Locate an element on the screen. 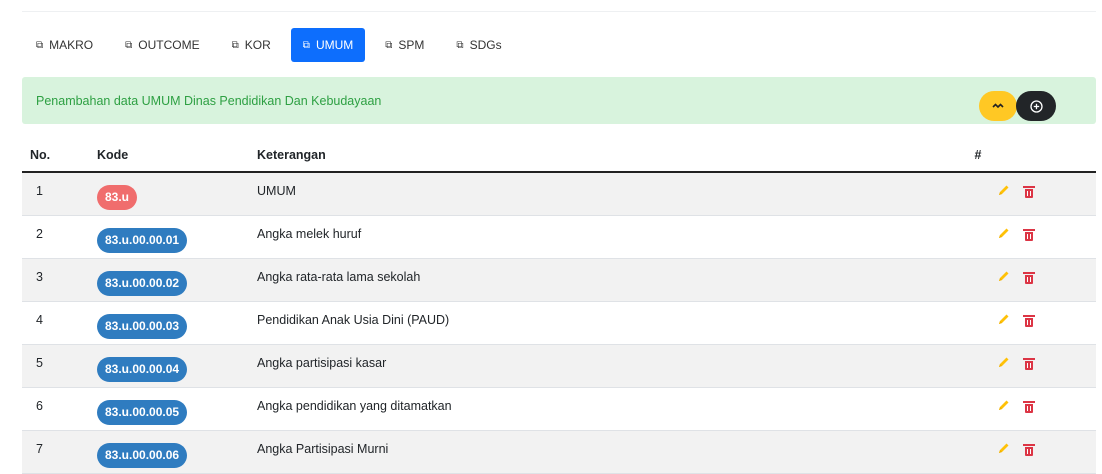 This screenshot has width=1102, height=474. row-keterangan: Angka partisipasi kasar is located at coordinates (322, 363).